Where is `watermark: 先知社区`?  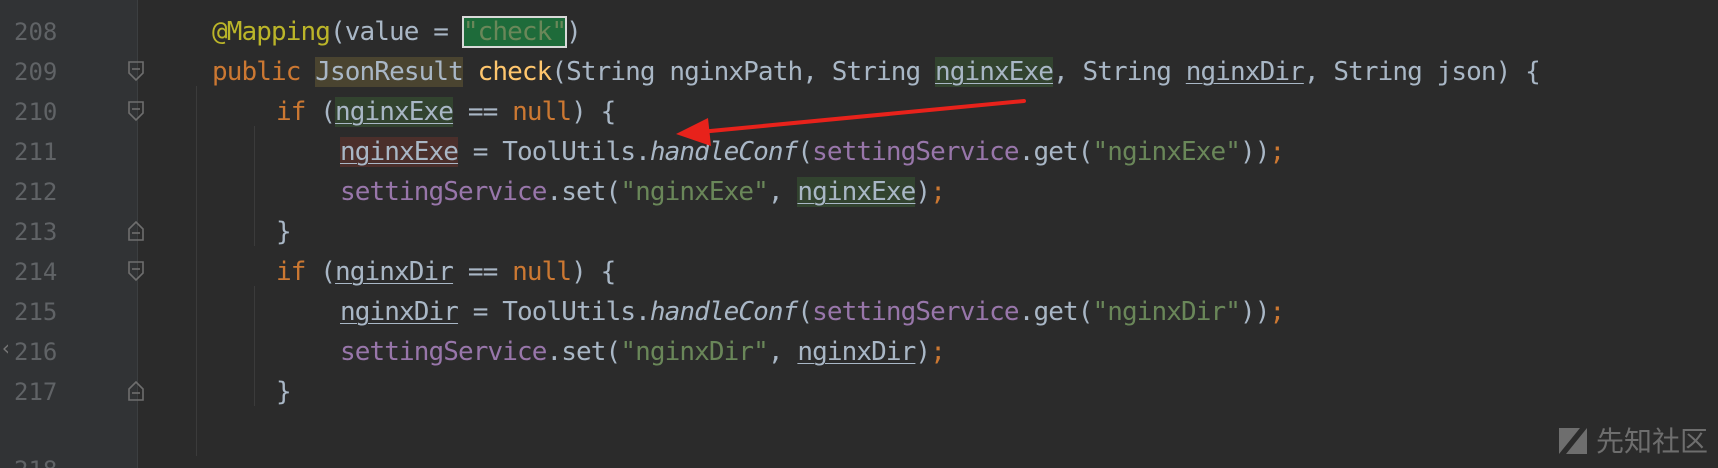
watermark: 先知社区 is located at coordinates (1632, 440).